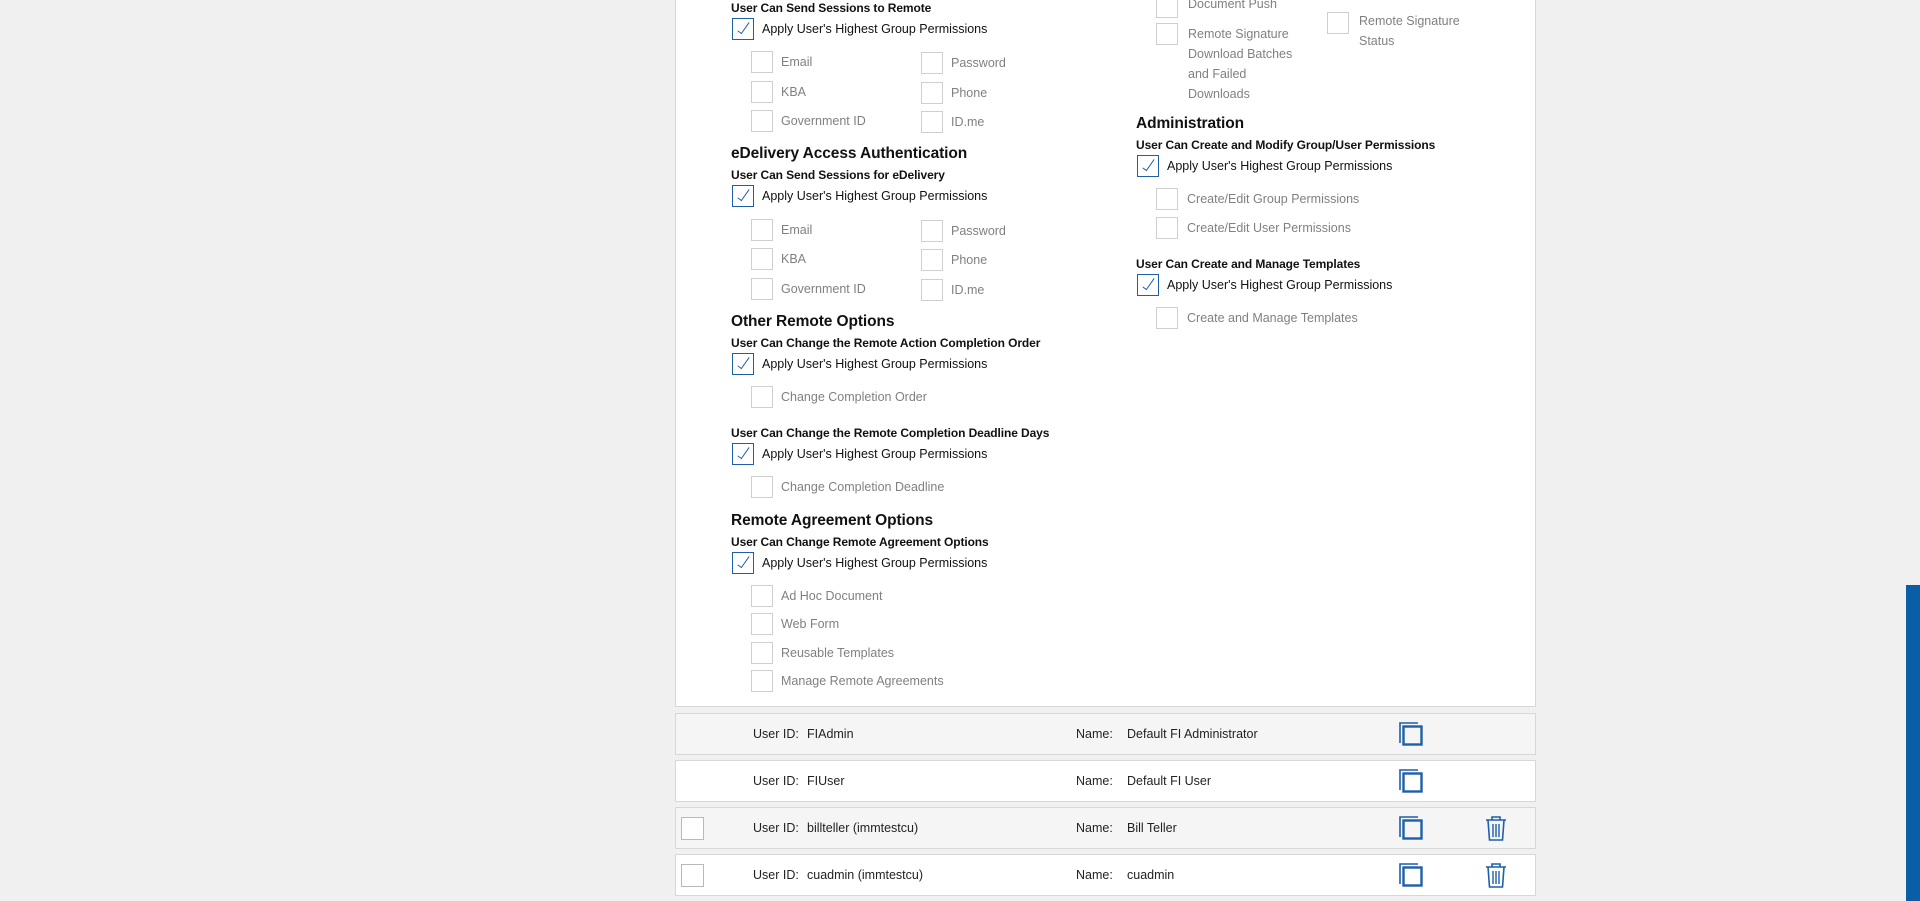 The image size is (1920, 901). Describe the element at coordinates (1248, 264) in the screenshot. I see `manage-templates-subheading: User Can Create and Manage Templates` at that location.